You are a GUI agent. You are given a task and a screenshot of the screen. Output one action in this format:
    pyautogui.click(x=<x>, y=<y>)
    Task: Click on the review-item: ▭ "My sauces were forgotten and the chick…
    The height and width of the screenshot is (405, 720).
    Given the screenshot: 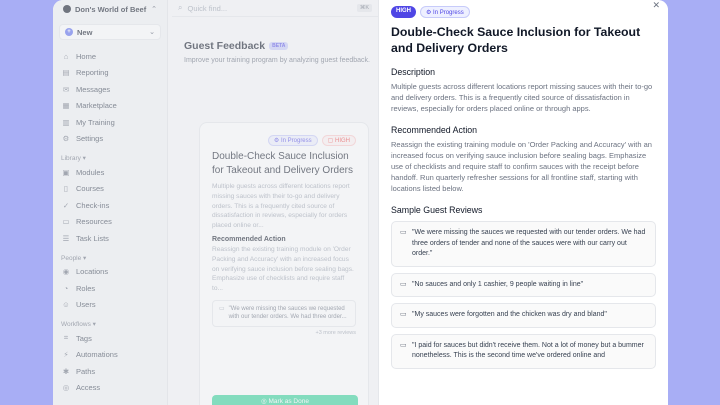 What is the action you would take?
    pyautogui.click(x=523, y=315)
    